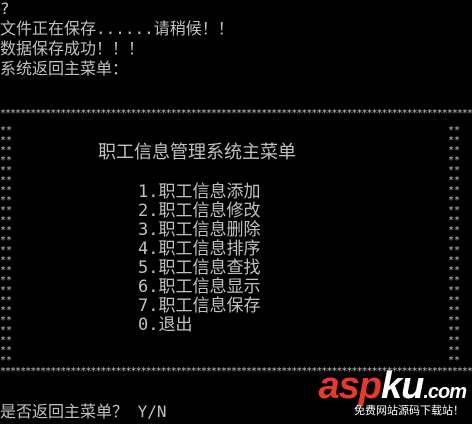  I want to click on menu-item-delete: 3.职工信息删除, so click(199, 230).